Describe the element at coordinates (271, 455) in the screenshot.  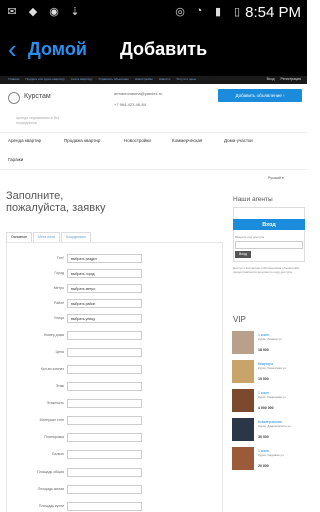
I see `vip-address: Курск, Садовая ул.` at that location.